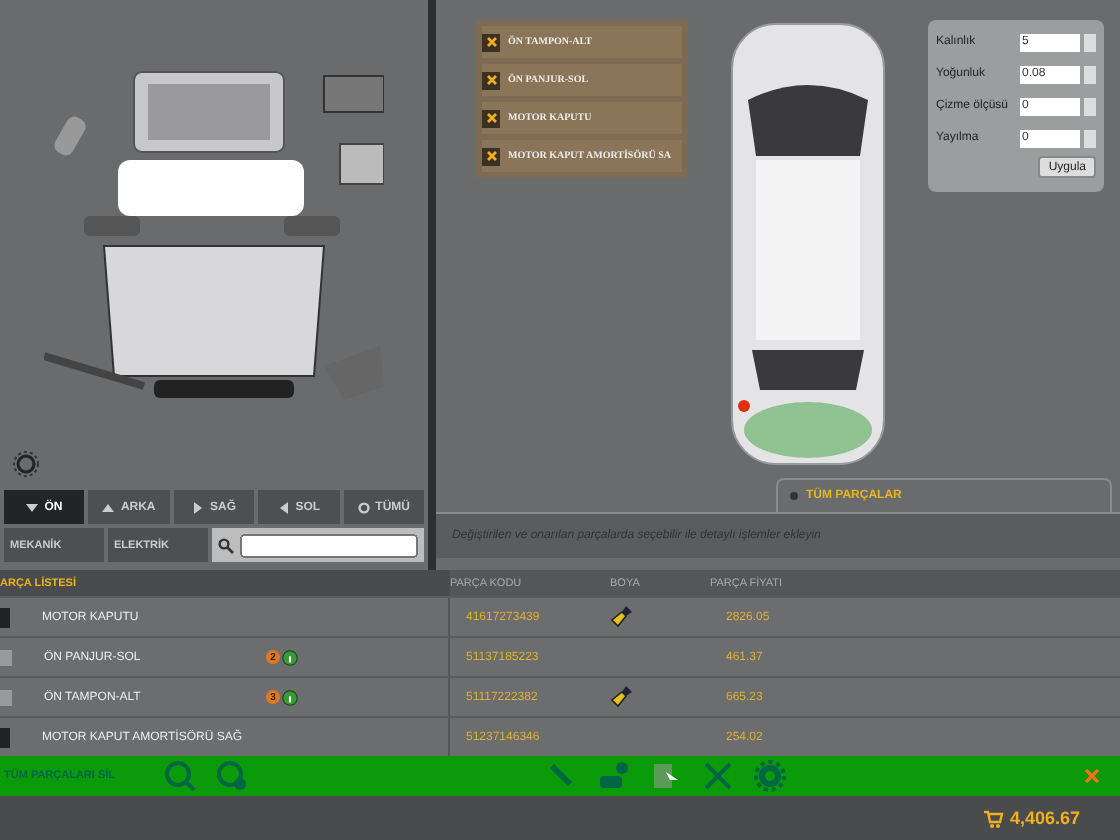 The image size is (1120, 840). What do you see at coordinates (198, 507) in the screenshot?
I see `triangle-right-icon` at bounding box center [198, 507].